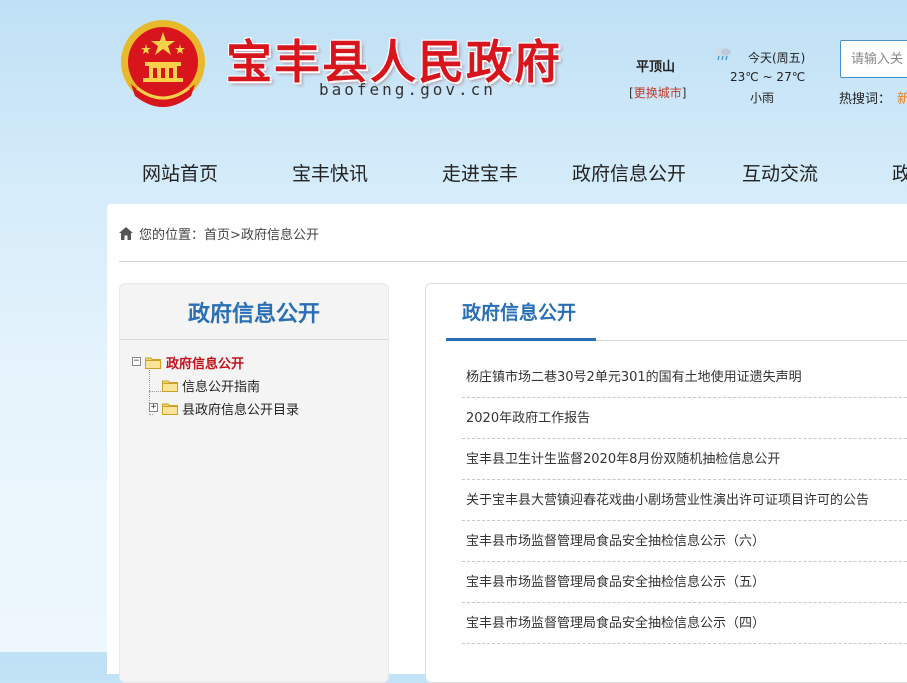 The image size is (907, 683). Describe the element at coordinates (762, 98) in the screenshot. I see `weather-condition: 小雨` at that location.